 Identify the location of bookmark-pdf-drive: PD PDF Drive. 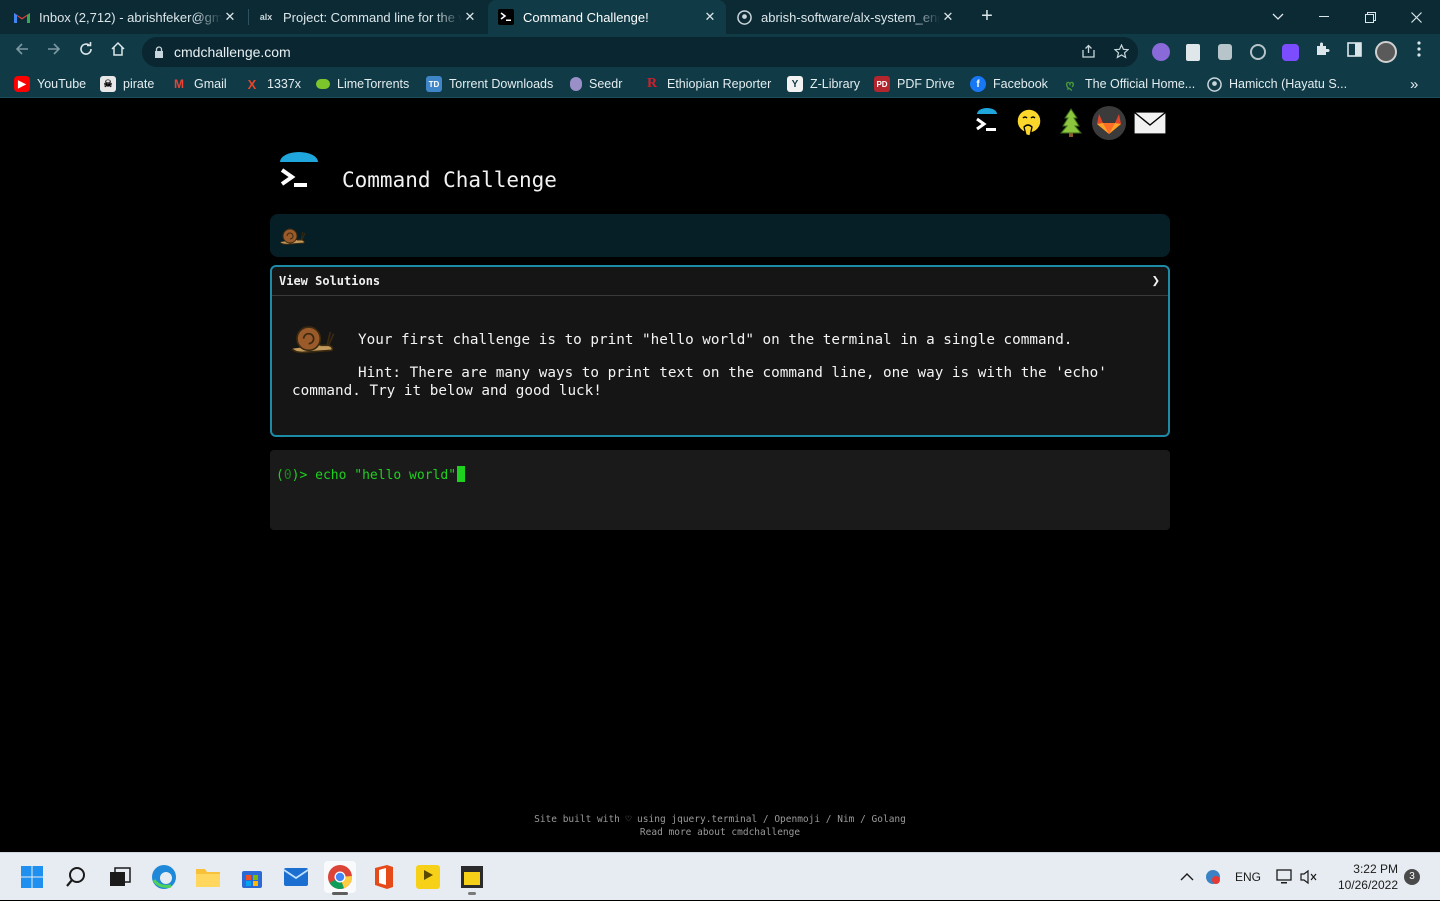
(914, 84).